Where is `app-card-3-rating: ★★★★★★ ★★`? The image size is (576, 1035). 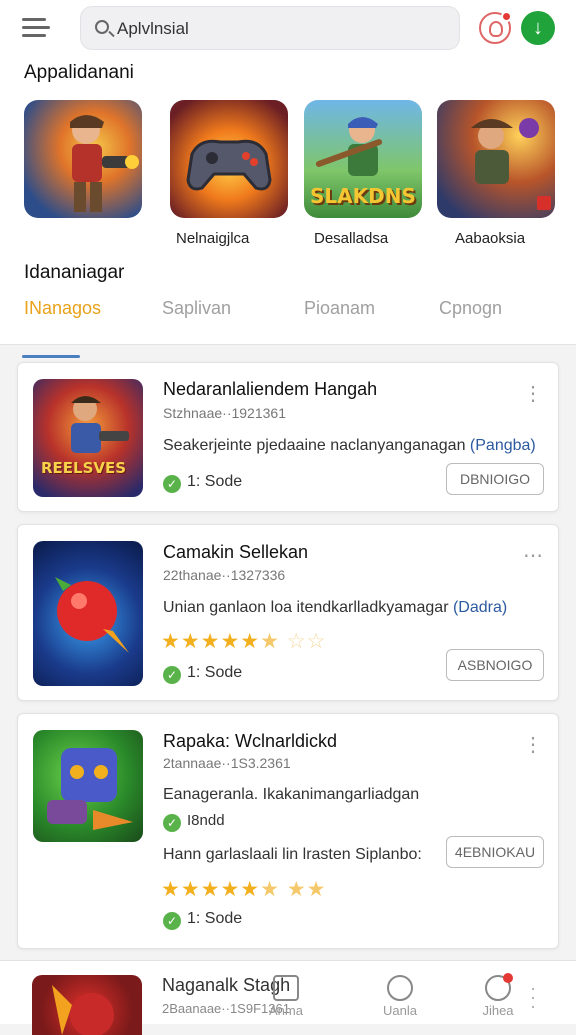 app-card-3-rating: ★★★★★★ ★★ is located at coordinates (244, 889).